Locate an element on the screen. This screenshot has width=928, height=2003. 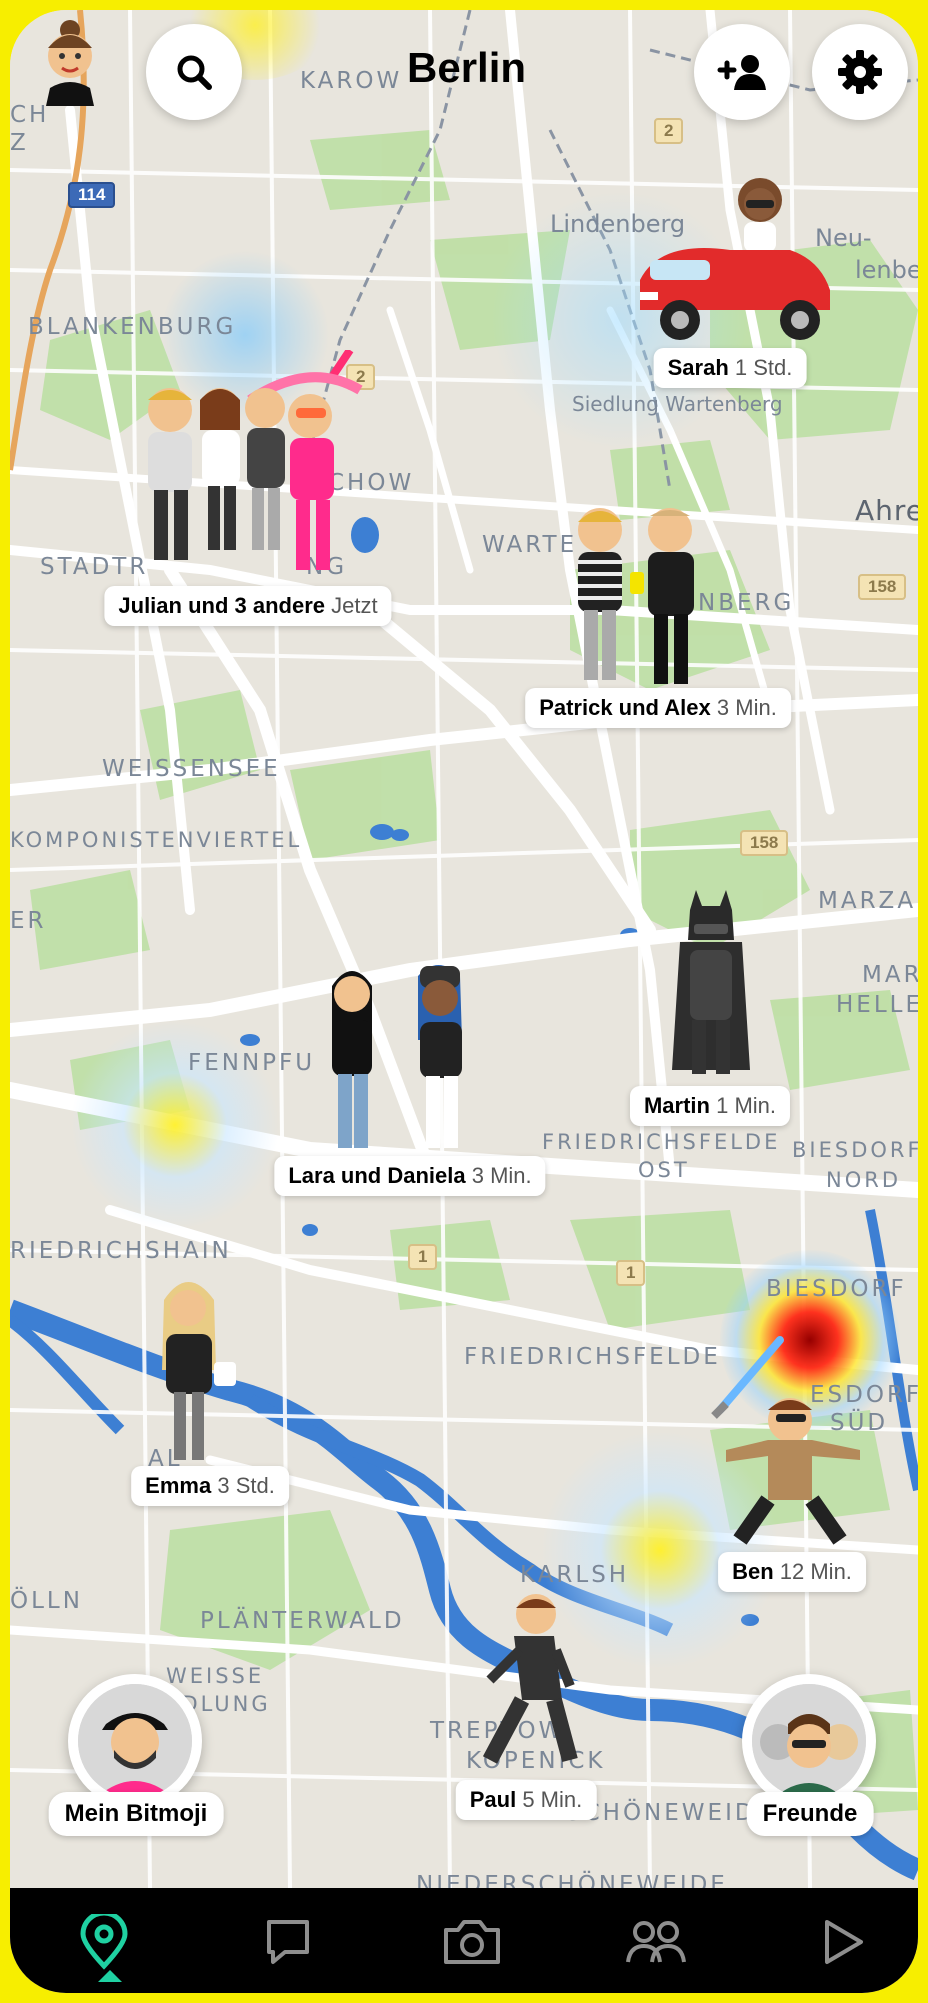
profile-avatar is located at coordinates (70, 62).